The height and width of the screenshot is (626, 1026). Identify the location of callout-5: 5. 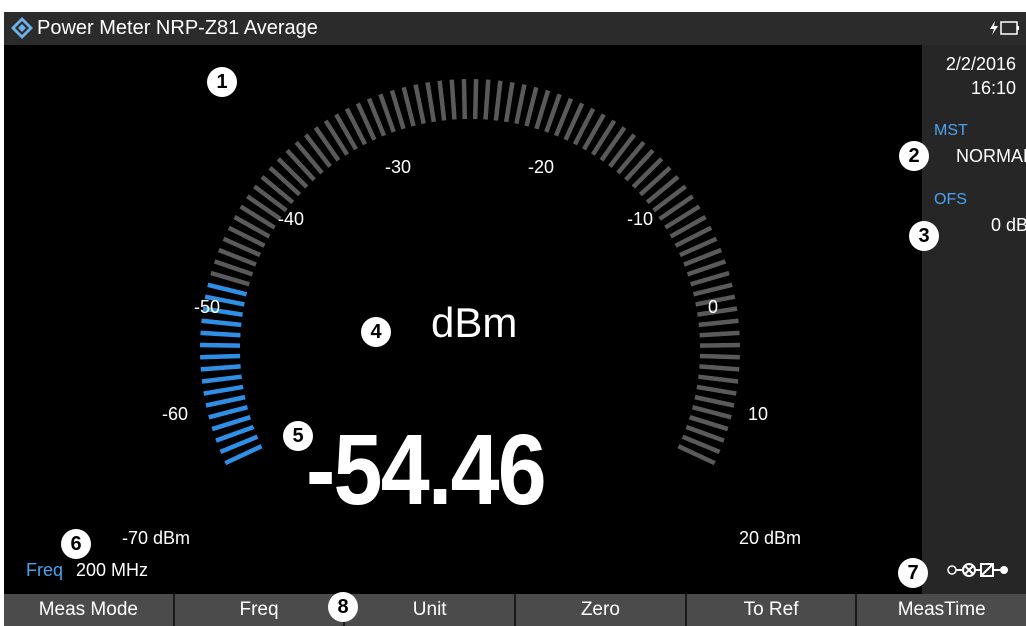
(298, 436).